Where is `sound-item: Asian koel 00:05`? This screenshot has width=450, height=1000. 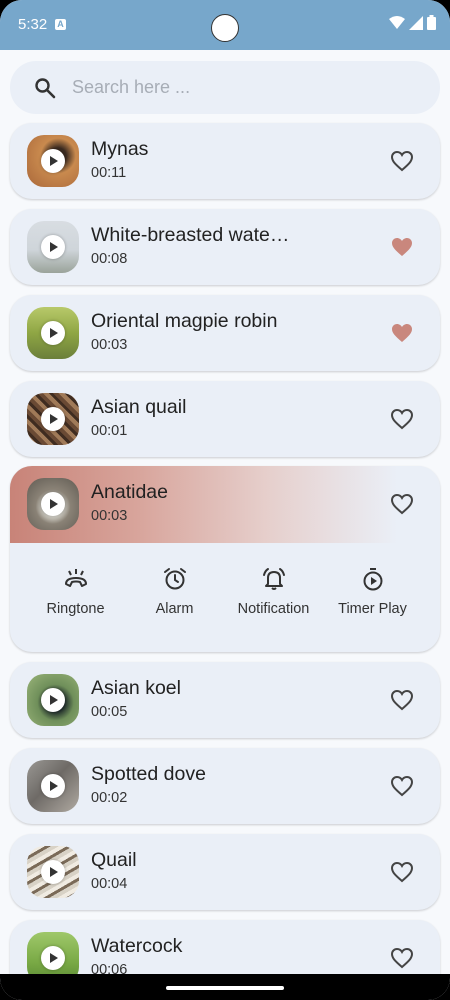
sound-item: Asian koel 00:05 is located at coordinates (225, 700).